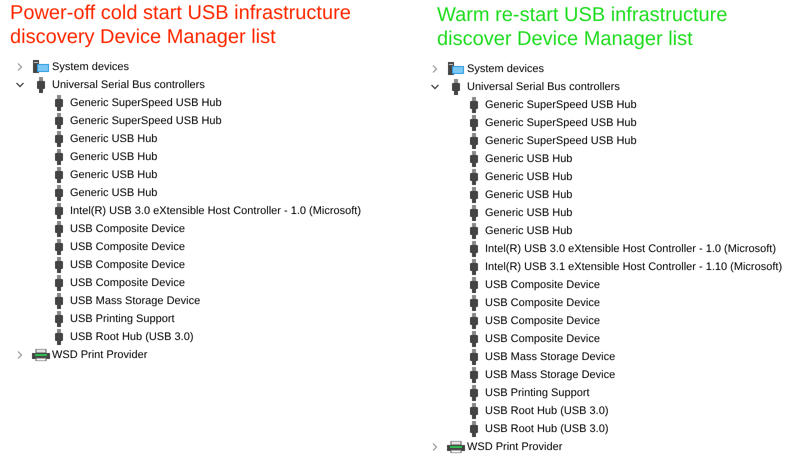 Image resolution: width=807 pixels, height=462 pixels. What do you see at coordinates (633, 267) in the screenshot?
I see `tree-item: Intel(R) USB 3.1 eXtensible Host Controller - 1.10 (Microsoft)` at bounding box center [633, 267].